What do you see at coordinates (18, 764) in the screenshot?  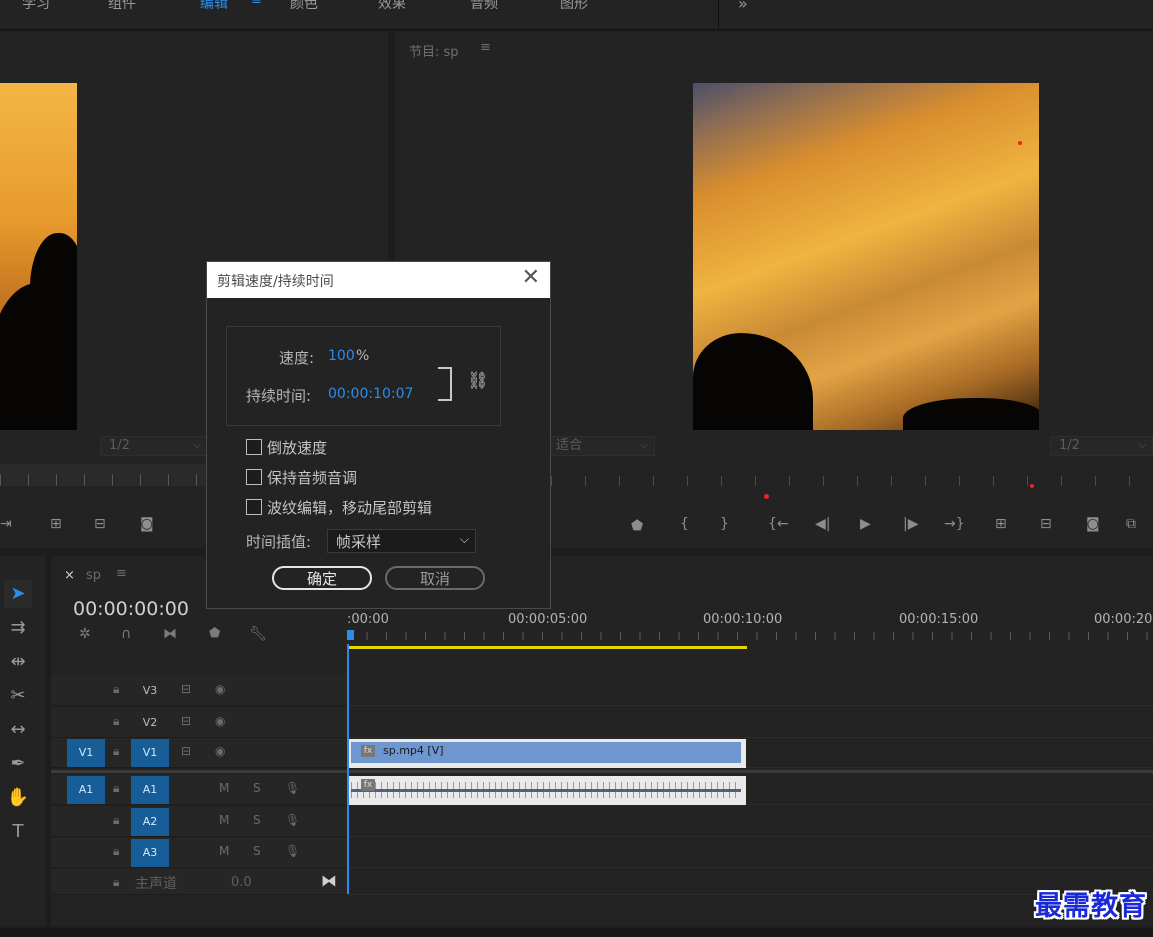 I see `pen-tool-icon: ✒` at bounding box center [18, 764].